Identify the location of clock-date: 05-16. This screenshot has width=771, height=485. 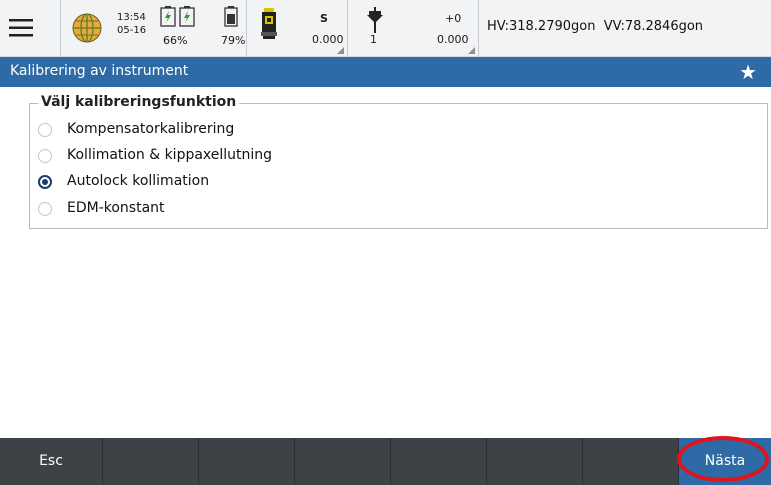
(132, 30).